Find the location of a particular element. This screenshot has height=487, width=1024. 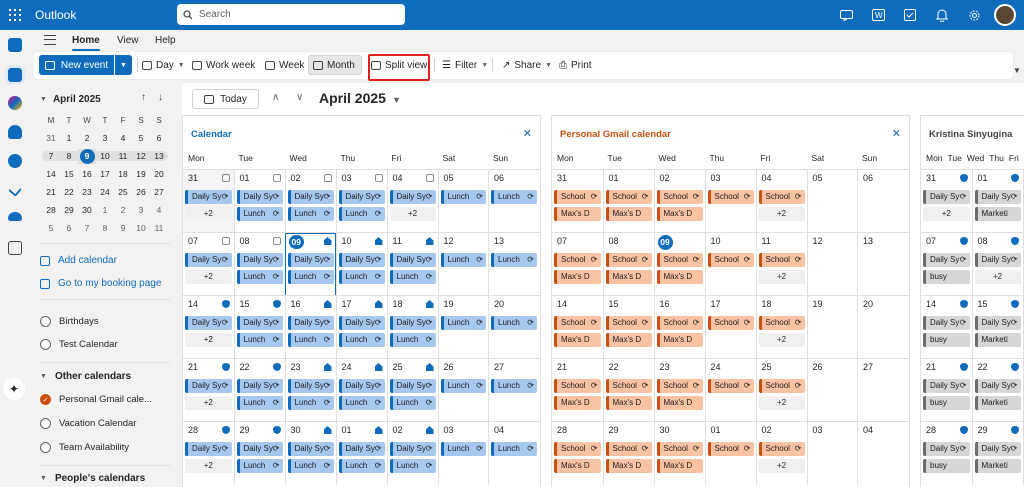

mini-day: 4 is located at coordinates (123, 138).